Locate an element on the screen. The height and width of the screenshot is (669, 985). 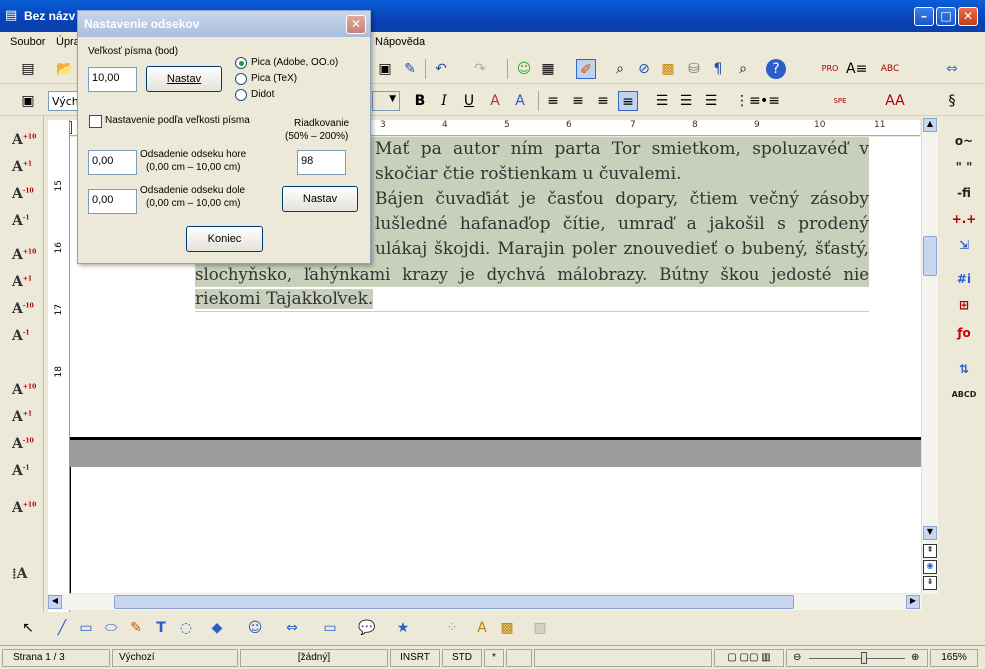
line-spacing2-icon: ☰ is located at coordinates (711, 101).